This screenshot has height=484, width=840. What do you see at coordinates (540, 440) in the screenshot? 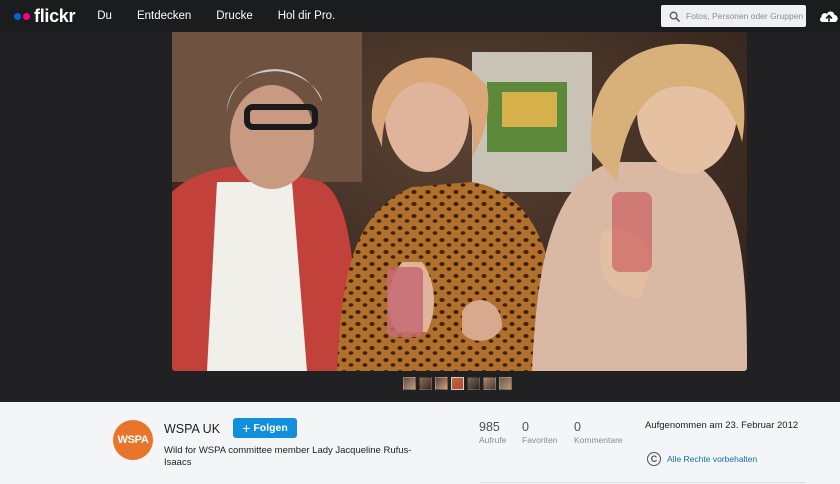
I see `faves-label: Favoriten` at bounding box center [540, 440].